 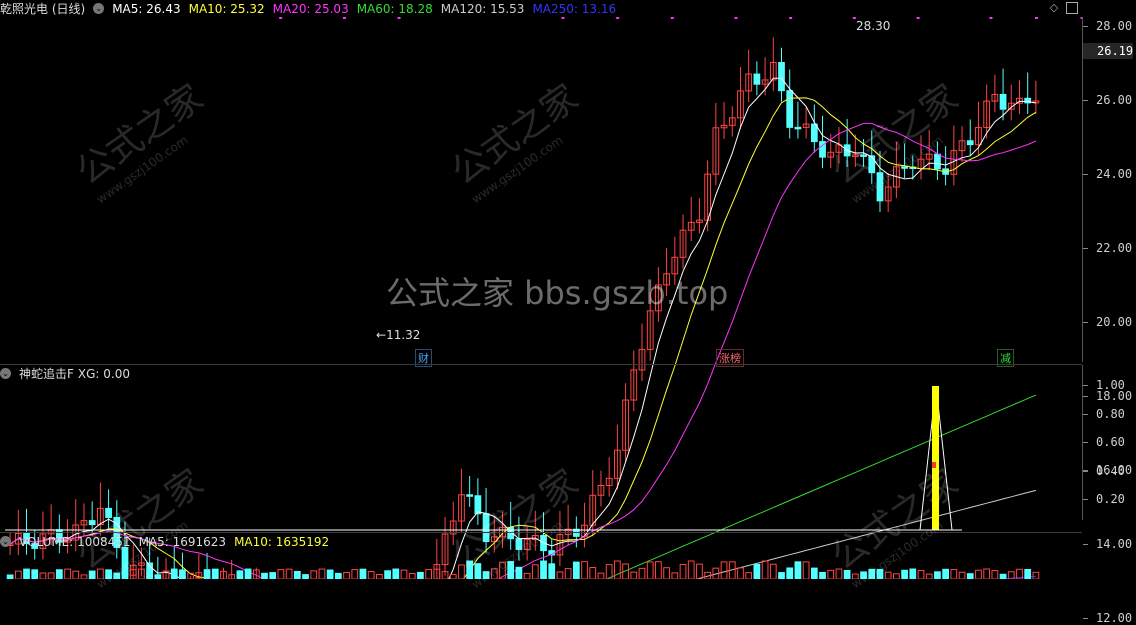 I want to click on stock-title: 乾照光电 (日线), so click(x=42, y=8).